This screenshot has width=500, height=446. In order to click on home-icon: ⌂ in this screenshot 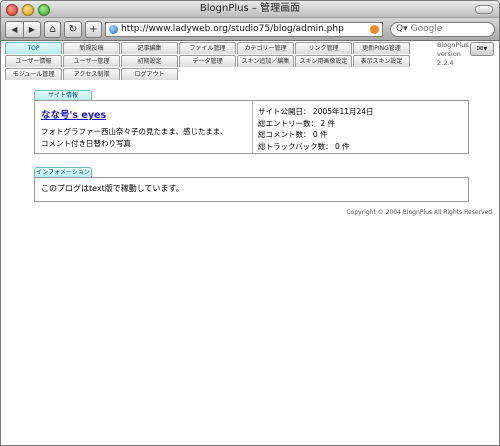, I will do `click(52, 29)`.